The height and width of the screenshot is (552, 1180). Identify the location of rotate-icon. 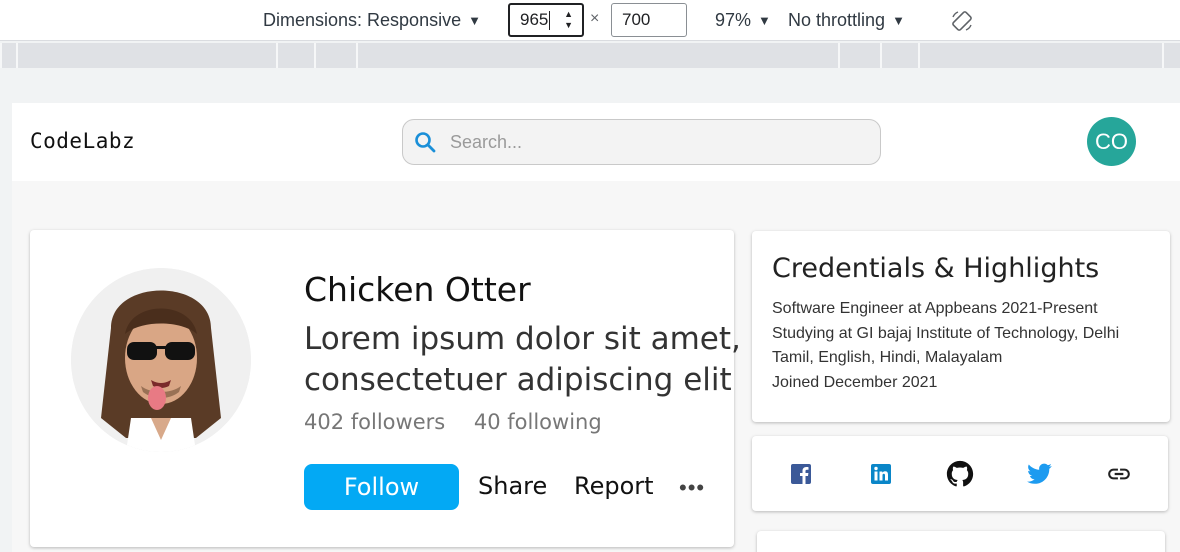
(962, 20).